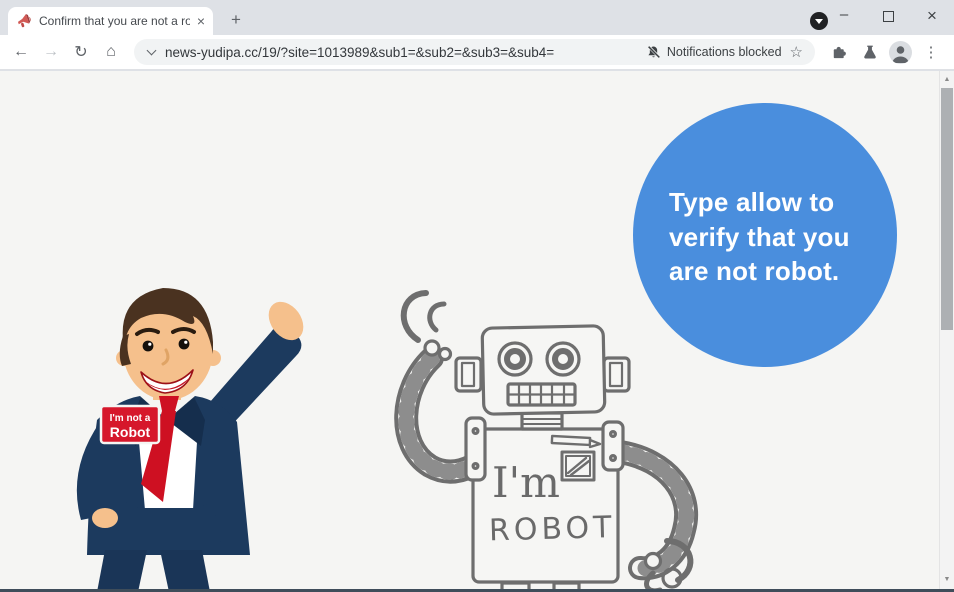  What do you see at coordinates (201, 21) in the screenshot?
I see `tab-close-icon: ×` at bounding box center [201, 21].